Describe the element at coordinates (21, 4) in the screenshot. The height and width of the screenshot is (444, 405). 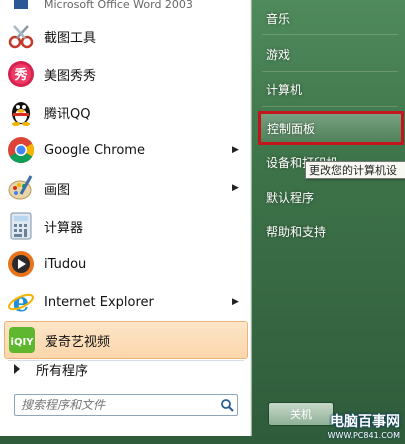
I see `word-icon` at that location.